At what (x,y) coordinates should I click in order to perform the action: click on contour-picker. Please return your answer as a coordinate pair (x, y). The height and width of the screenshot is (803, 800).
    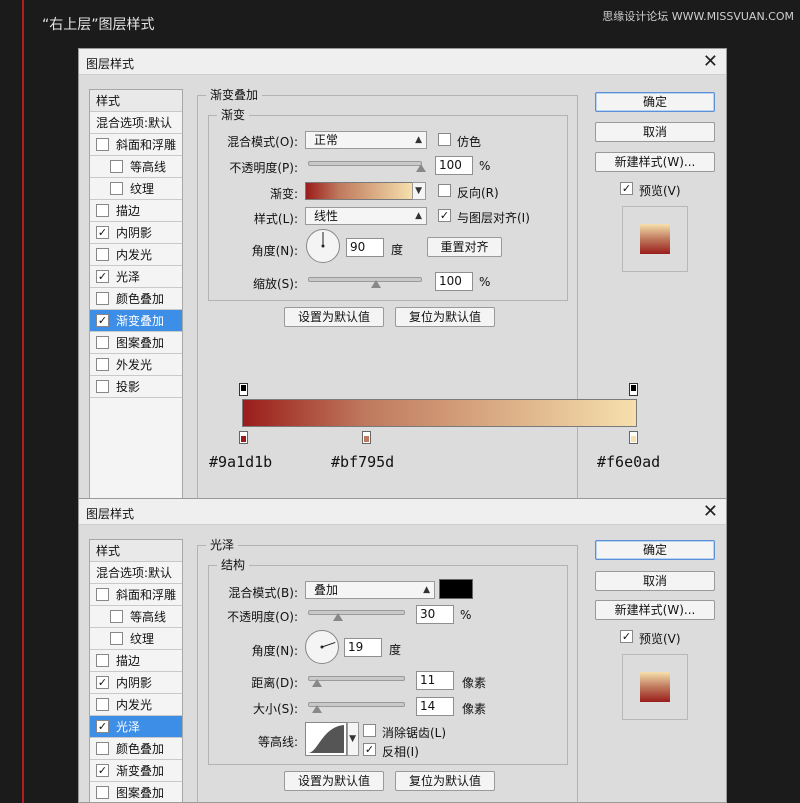
    Looking at the image, I should click on (326, 739).